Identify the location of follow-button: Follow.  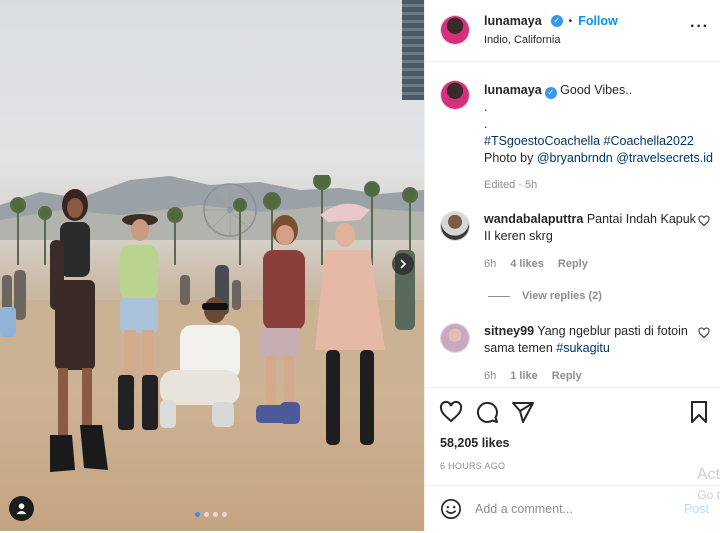
(598, 21).